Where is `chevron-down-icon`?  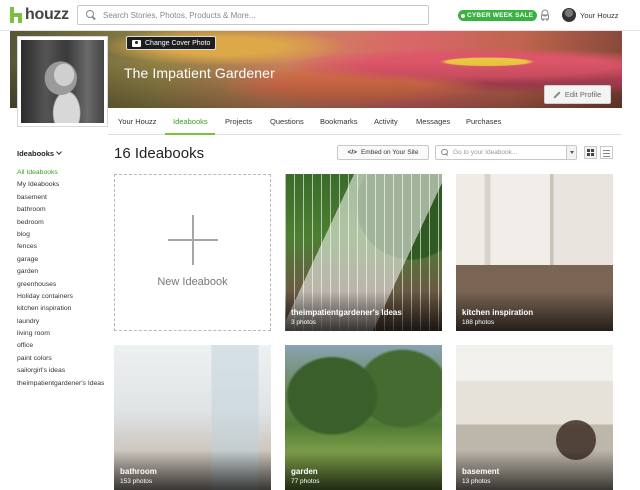 chevron-down-icon is located at coordinates (59, 152).